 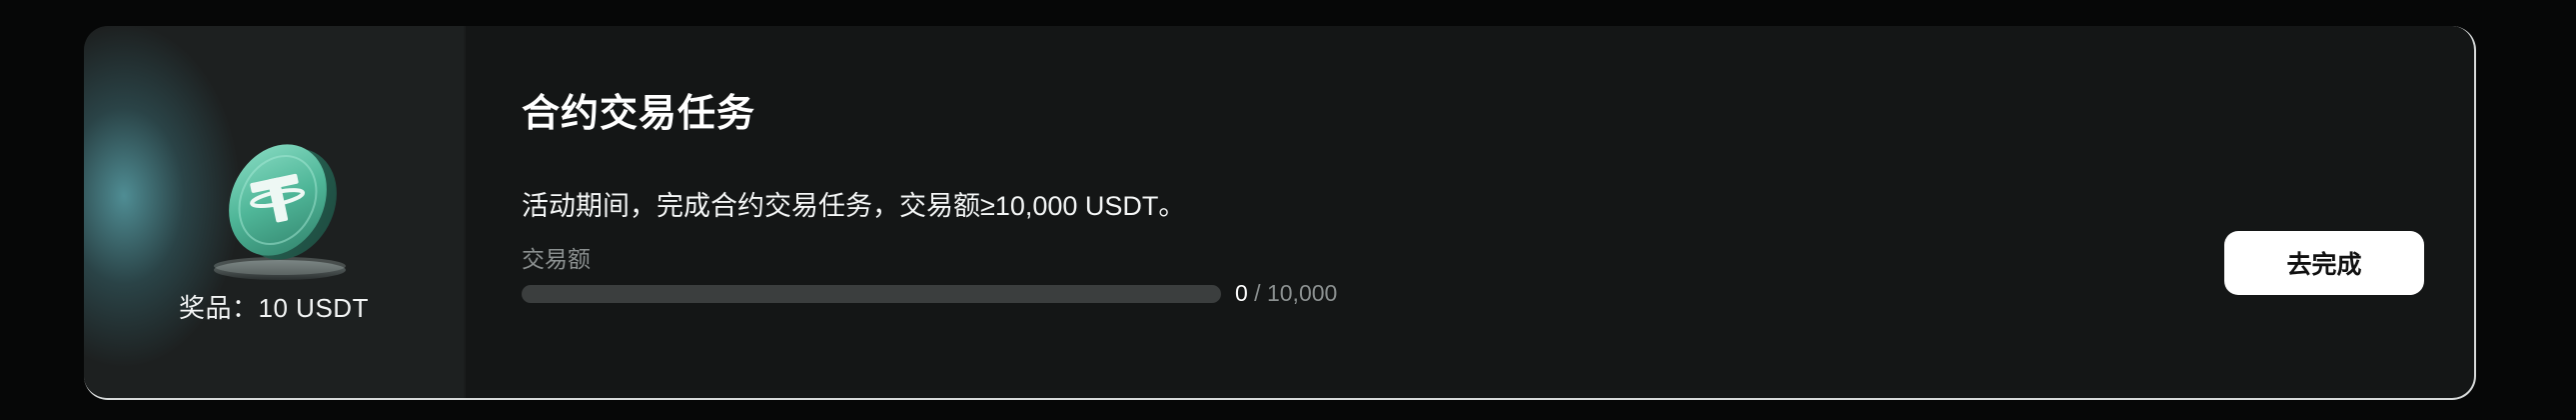 What do you see at coordinates (871, 294) in the screenshot?
I see `progress-bar` at bounding box center [871, 294].